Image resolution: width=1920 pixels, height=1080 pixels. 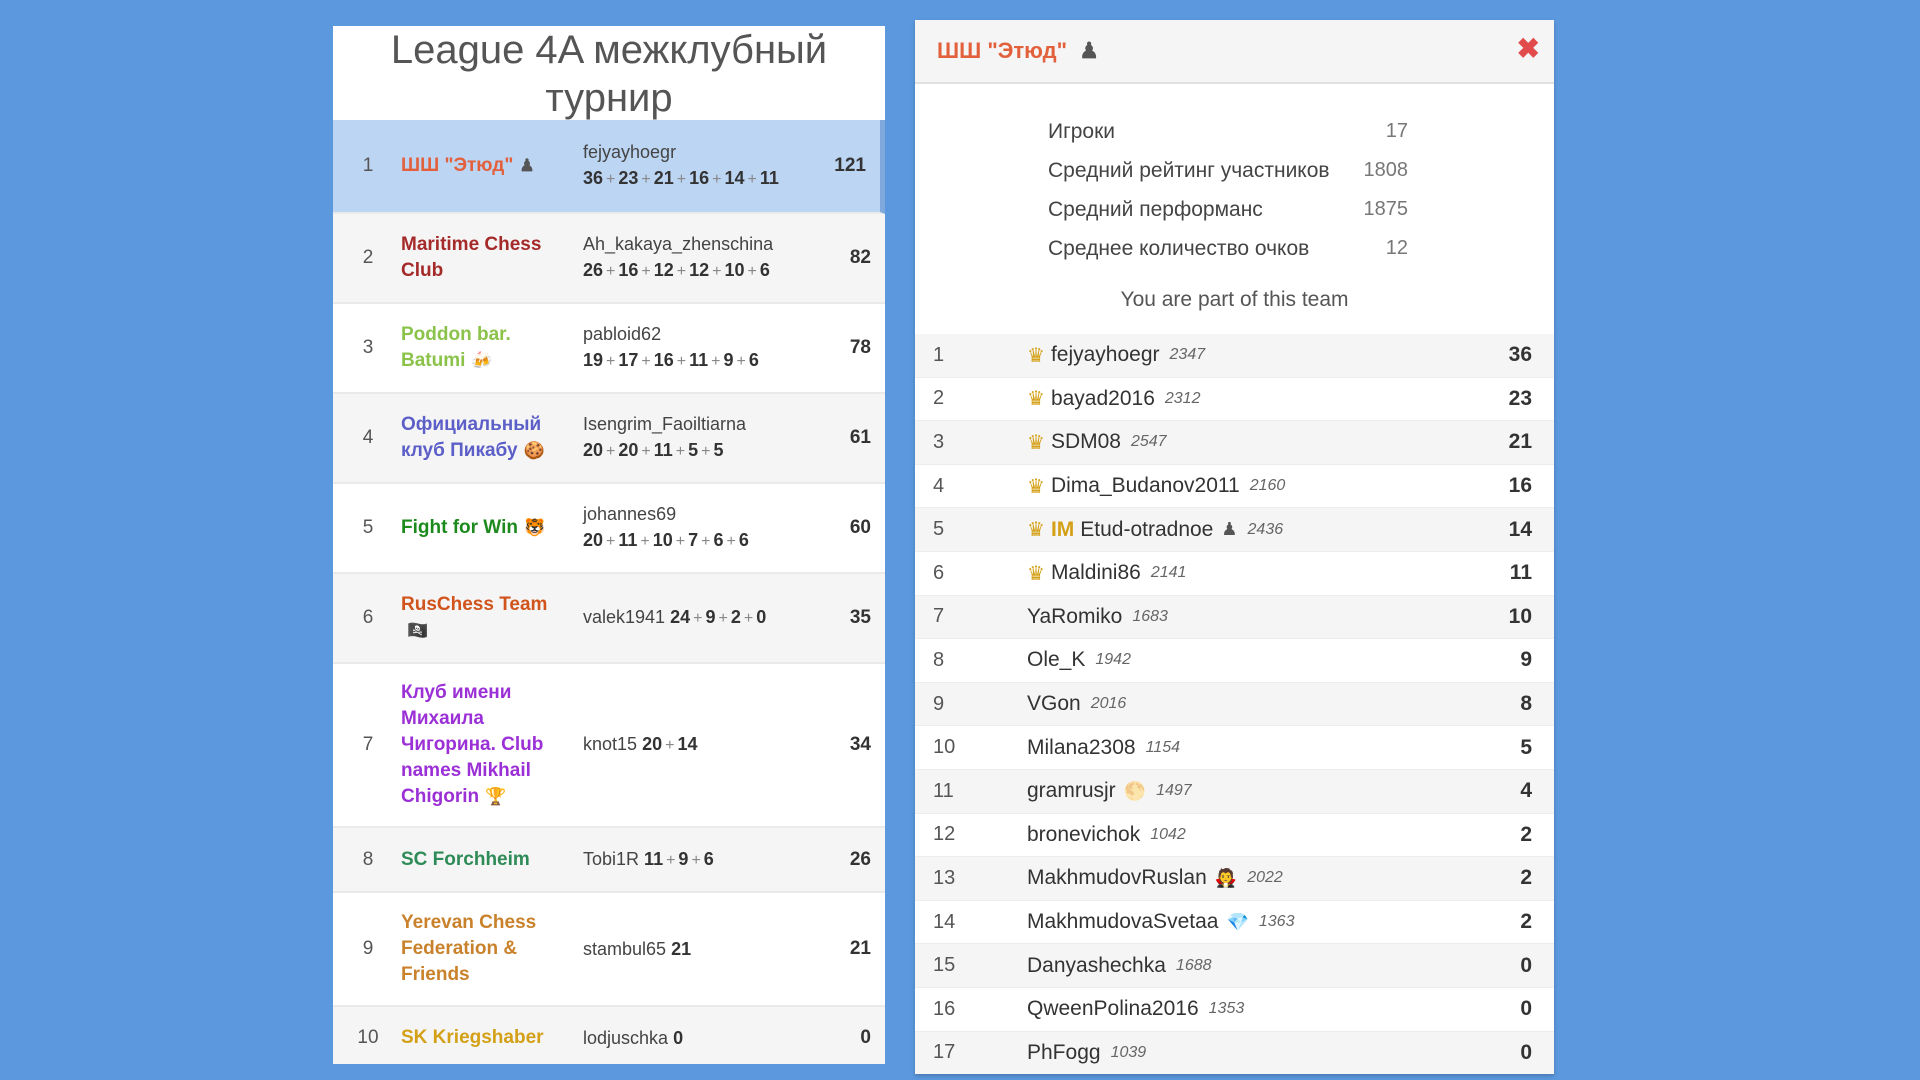 I want to click on team-player-row: 16 QweenPolina2016 1353 0, so click(x=1234, y=1010).